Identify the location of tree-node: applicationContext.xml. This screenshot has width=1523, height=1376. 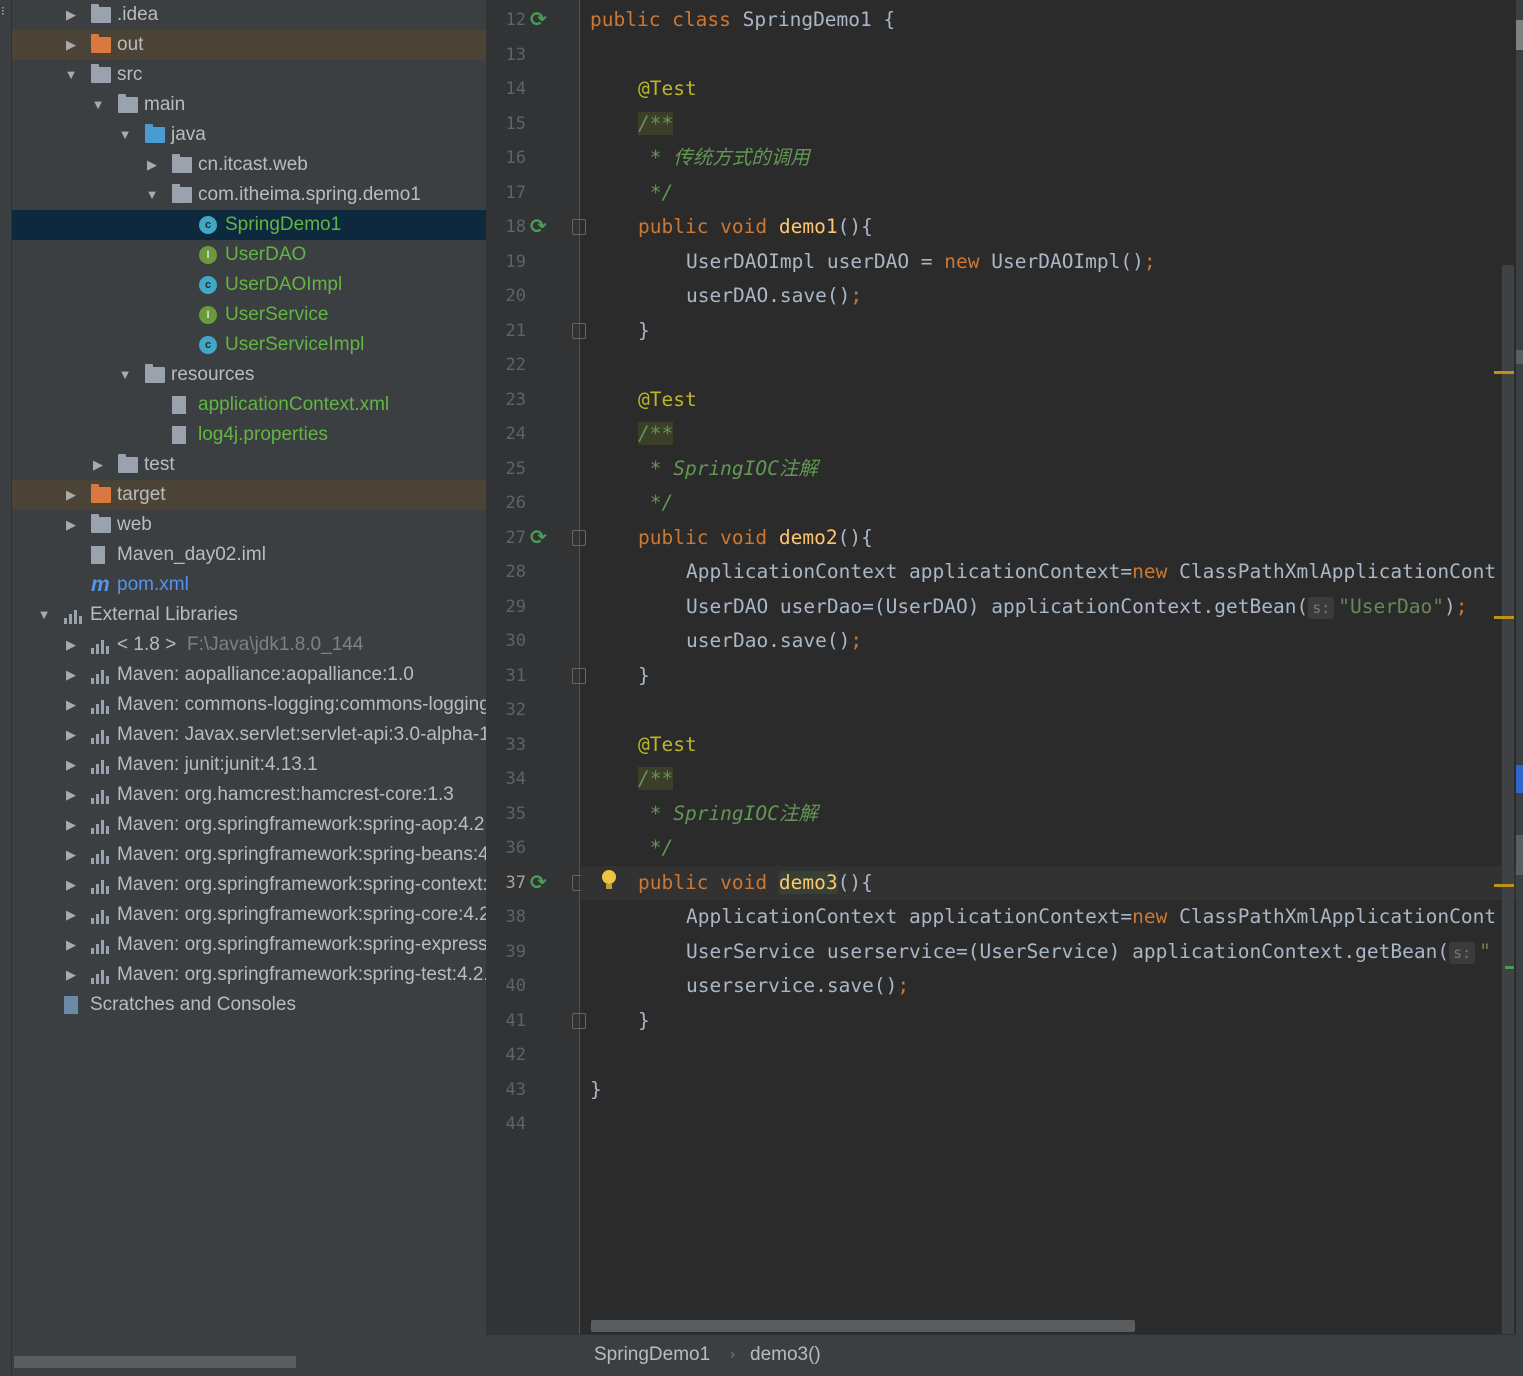
(249, 405).